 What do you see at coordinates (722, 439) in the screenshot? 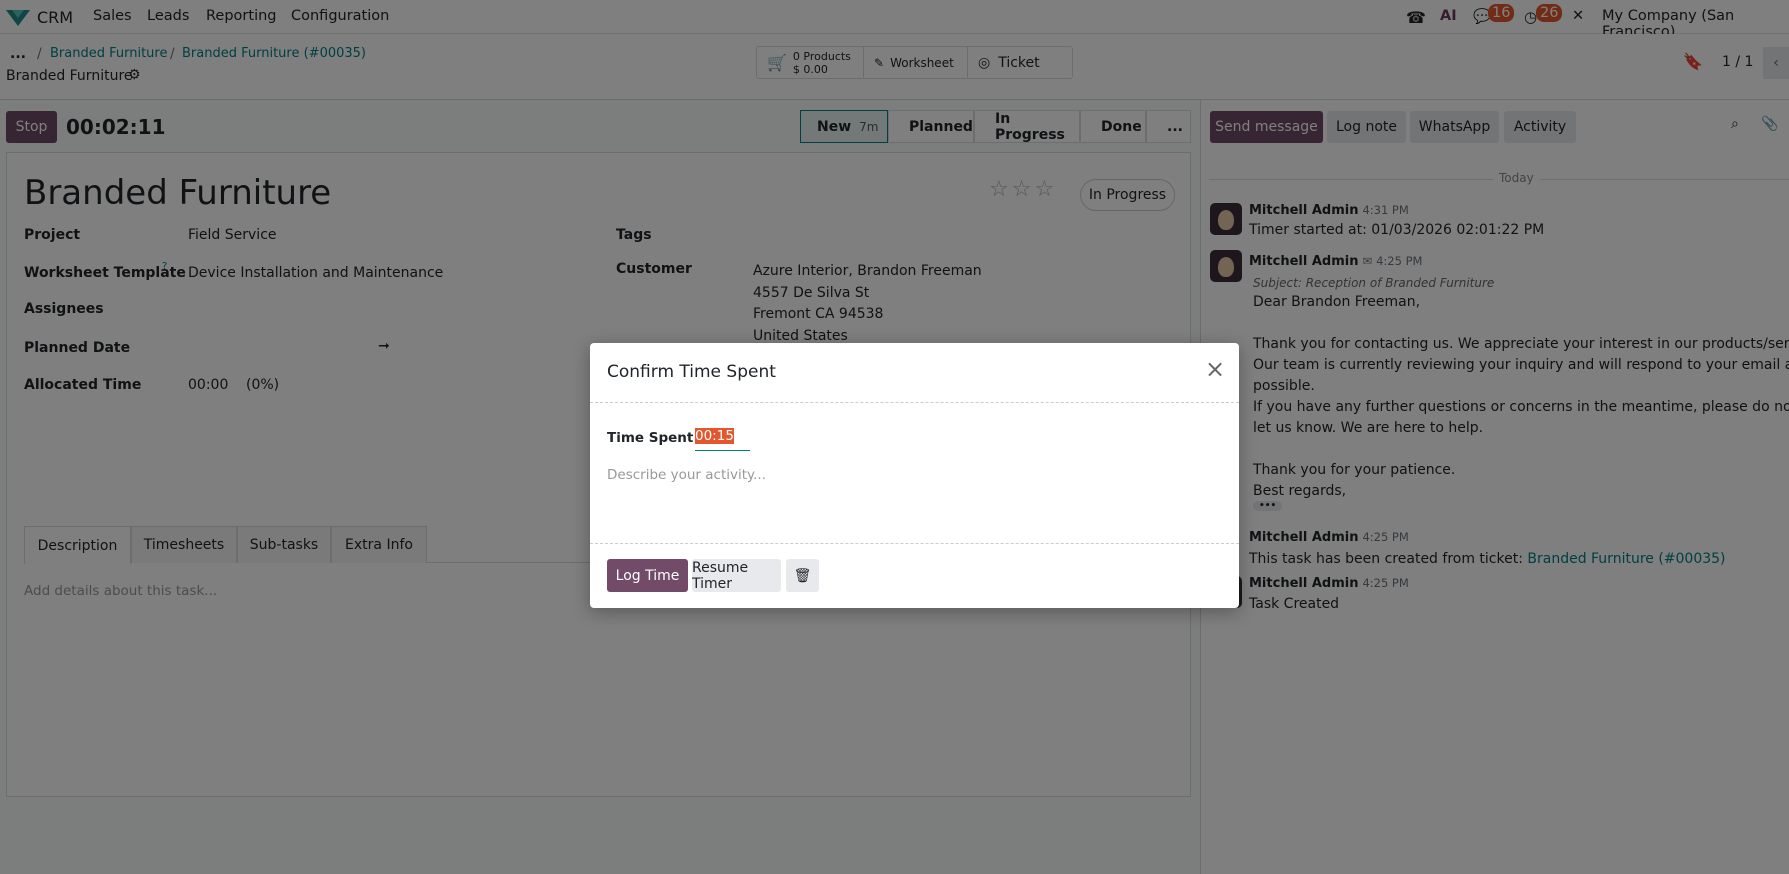
I see `time-spent-input: 00:15` at bounding box center [722, 439].